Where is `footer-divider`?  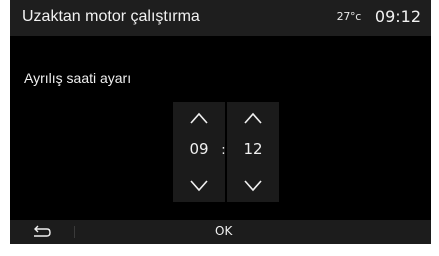
footer-divider is located at coordinates (74, 232).